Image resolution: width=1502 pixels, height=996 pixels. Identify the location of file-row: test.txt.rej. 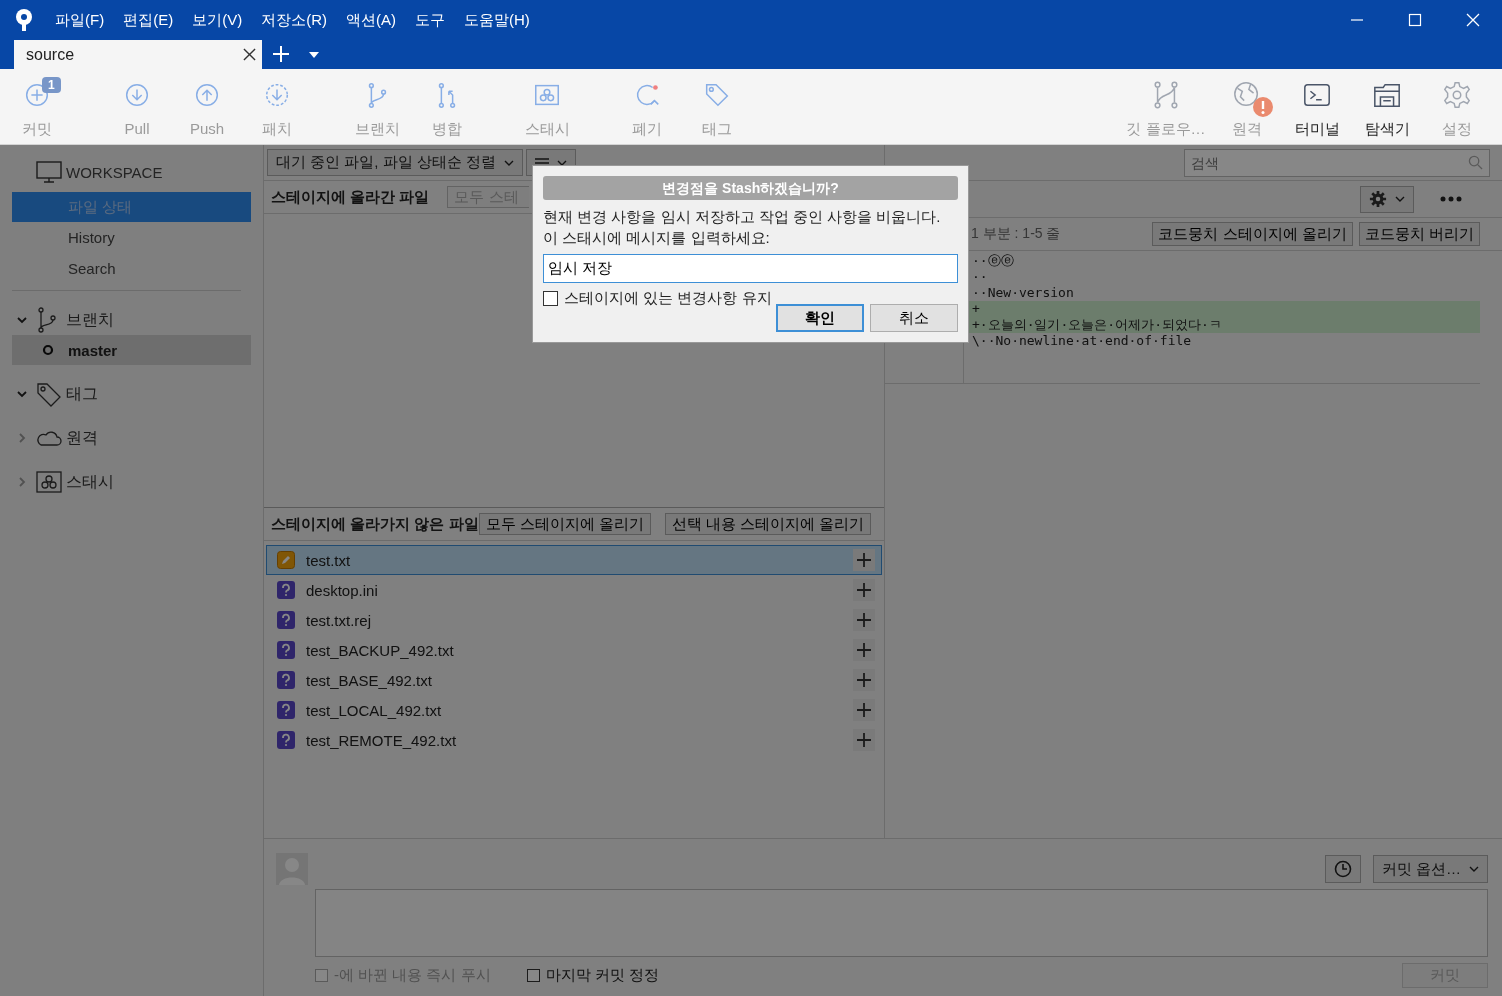
(574, 620).